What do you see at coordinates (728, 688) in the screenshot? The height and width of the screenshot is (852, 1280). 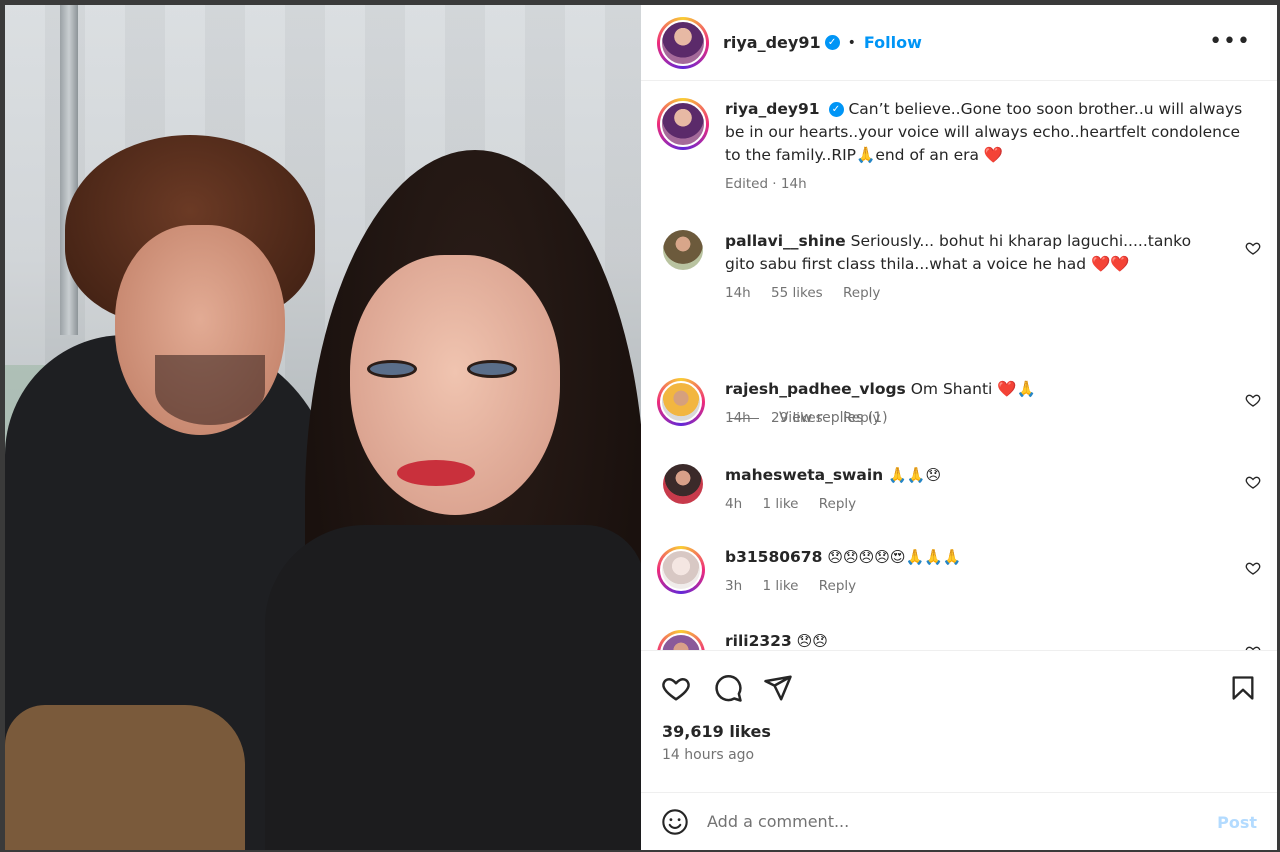 I see `comment-bubble-icon` at bounding box center [728, 688].